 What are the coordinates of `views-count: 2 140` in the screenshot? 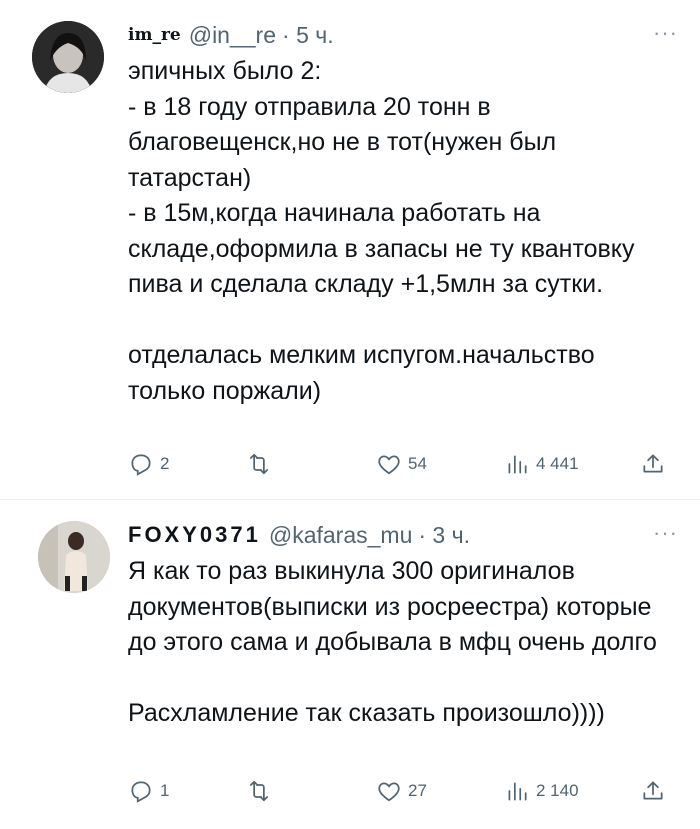 It's located at (557, 790).